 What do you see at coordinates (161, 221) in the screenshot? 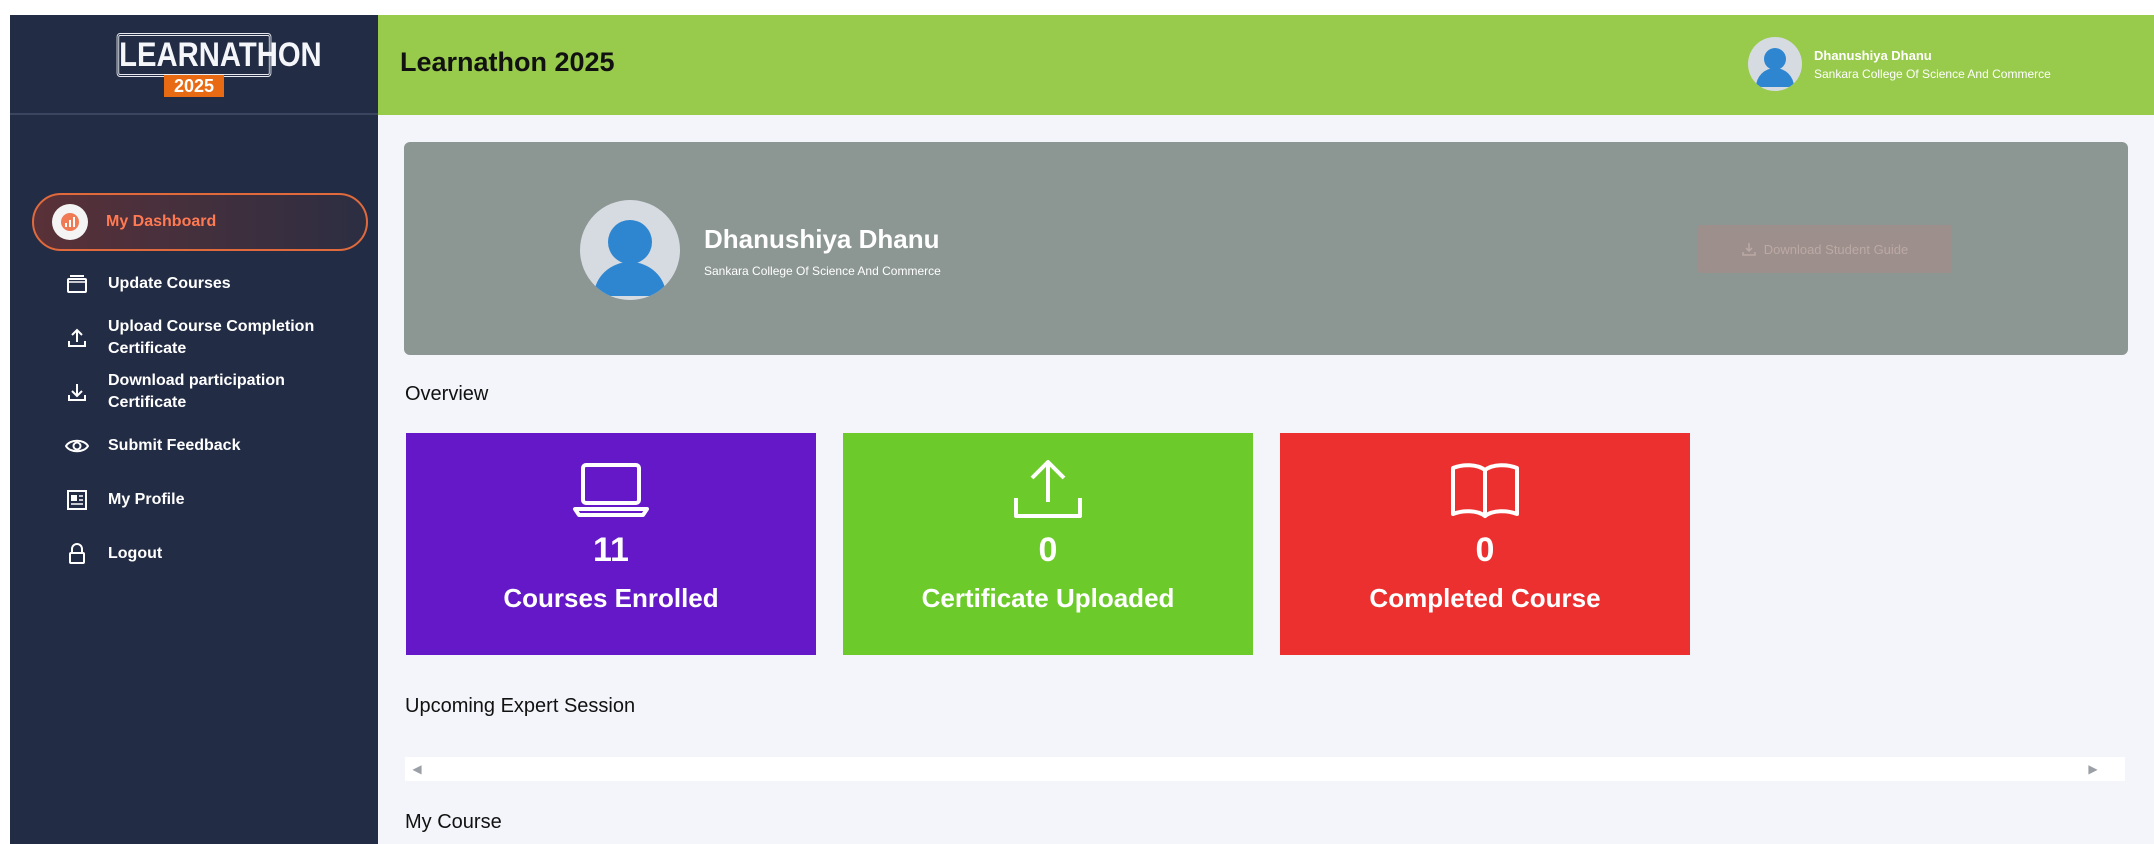
I see `sidebar-item-label: My Dashboard` at bounding box center [161, 221].